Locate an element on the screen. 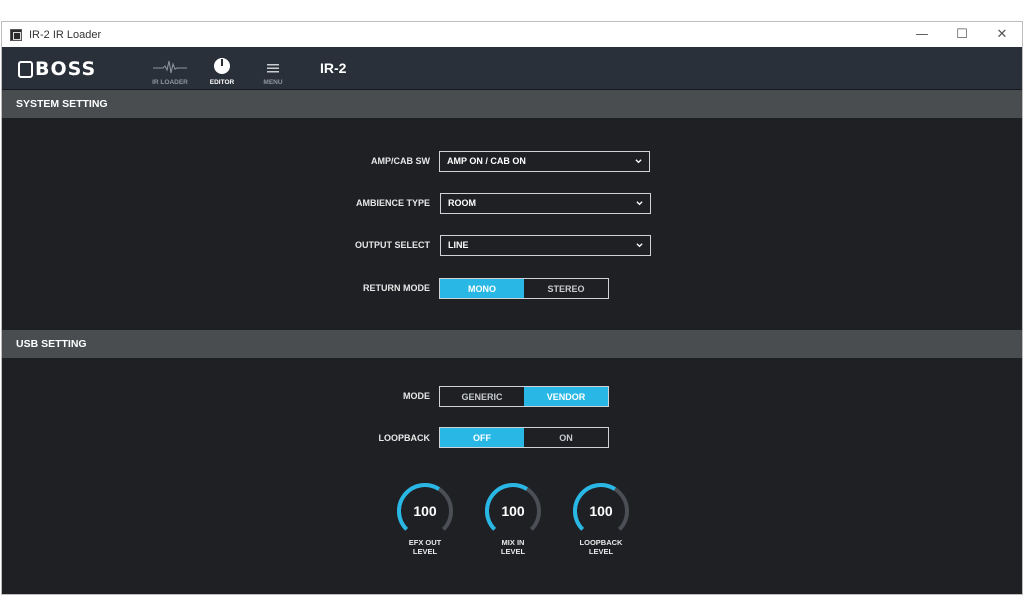 Image resolution: width=1024 pixels, height=614 pixels. return-mode-toggle: MONO STEREO is located at coordinates (524, 288).